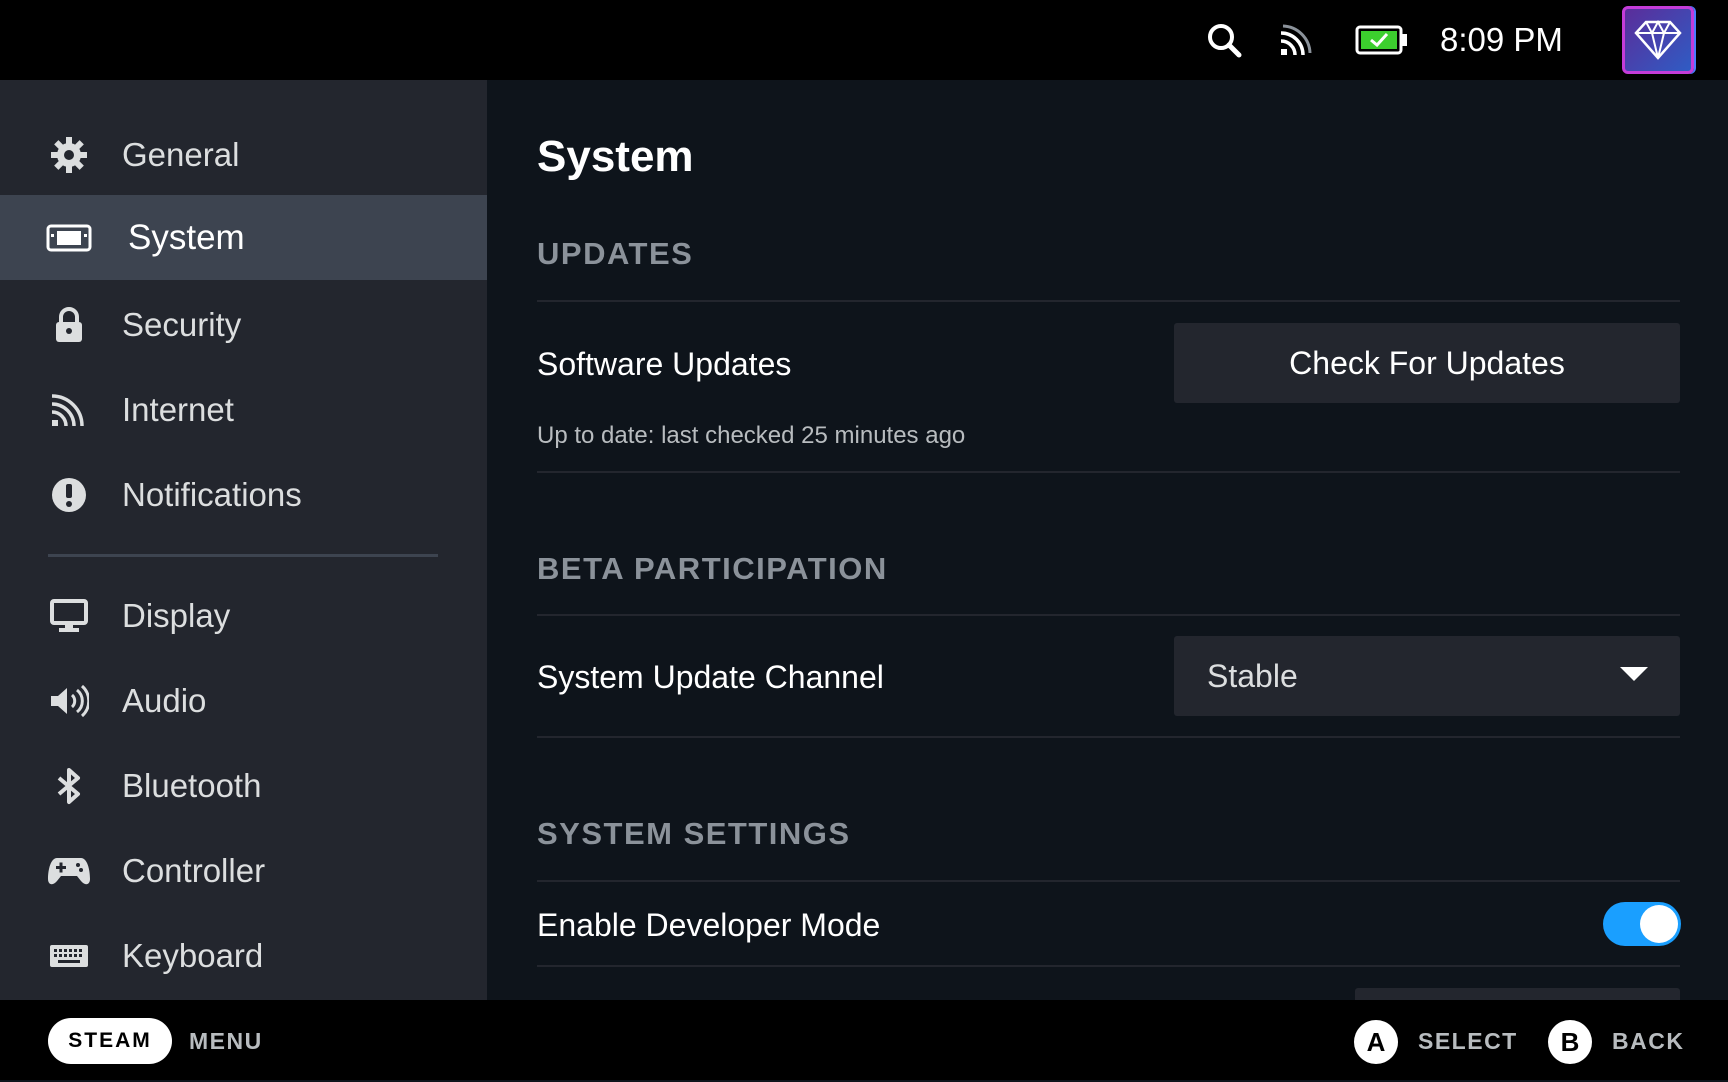 The image size is (1728, 1082). What do you see at coordinates (1252, 676) in the screenshot?
I see `dropdown-value: Stable` at bounding box center [1252, 676].